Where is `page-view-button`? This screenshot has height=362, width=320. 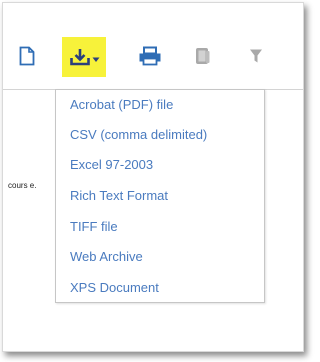 page-view-button is located at coordinates (27, 56).